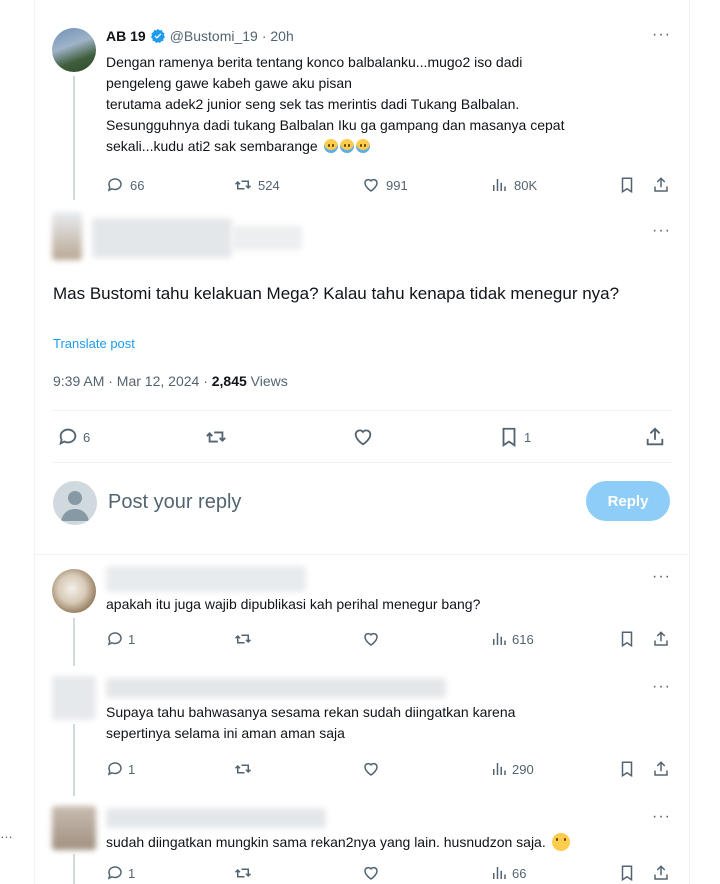 This screenshot has width=720, height=884. What do you see at coordinates (87, 437) in the screenshot?
I see `main-reply-count: 6` at bounding box center [87, 437].